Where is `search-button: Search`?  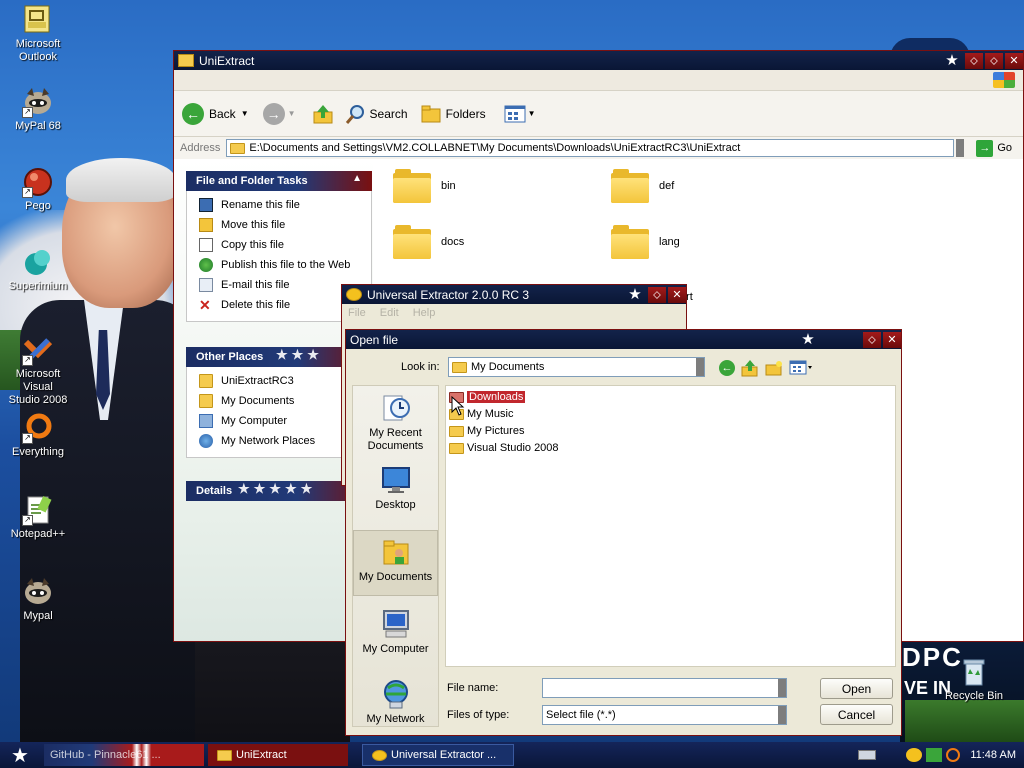
search-button: Search is located at coordinates (376, 114).